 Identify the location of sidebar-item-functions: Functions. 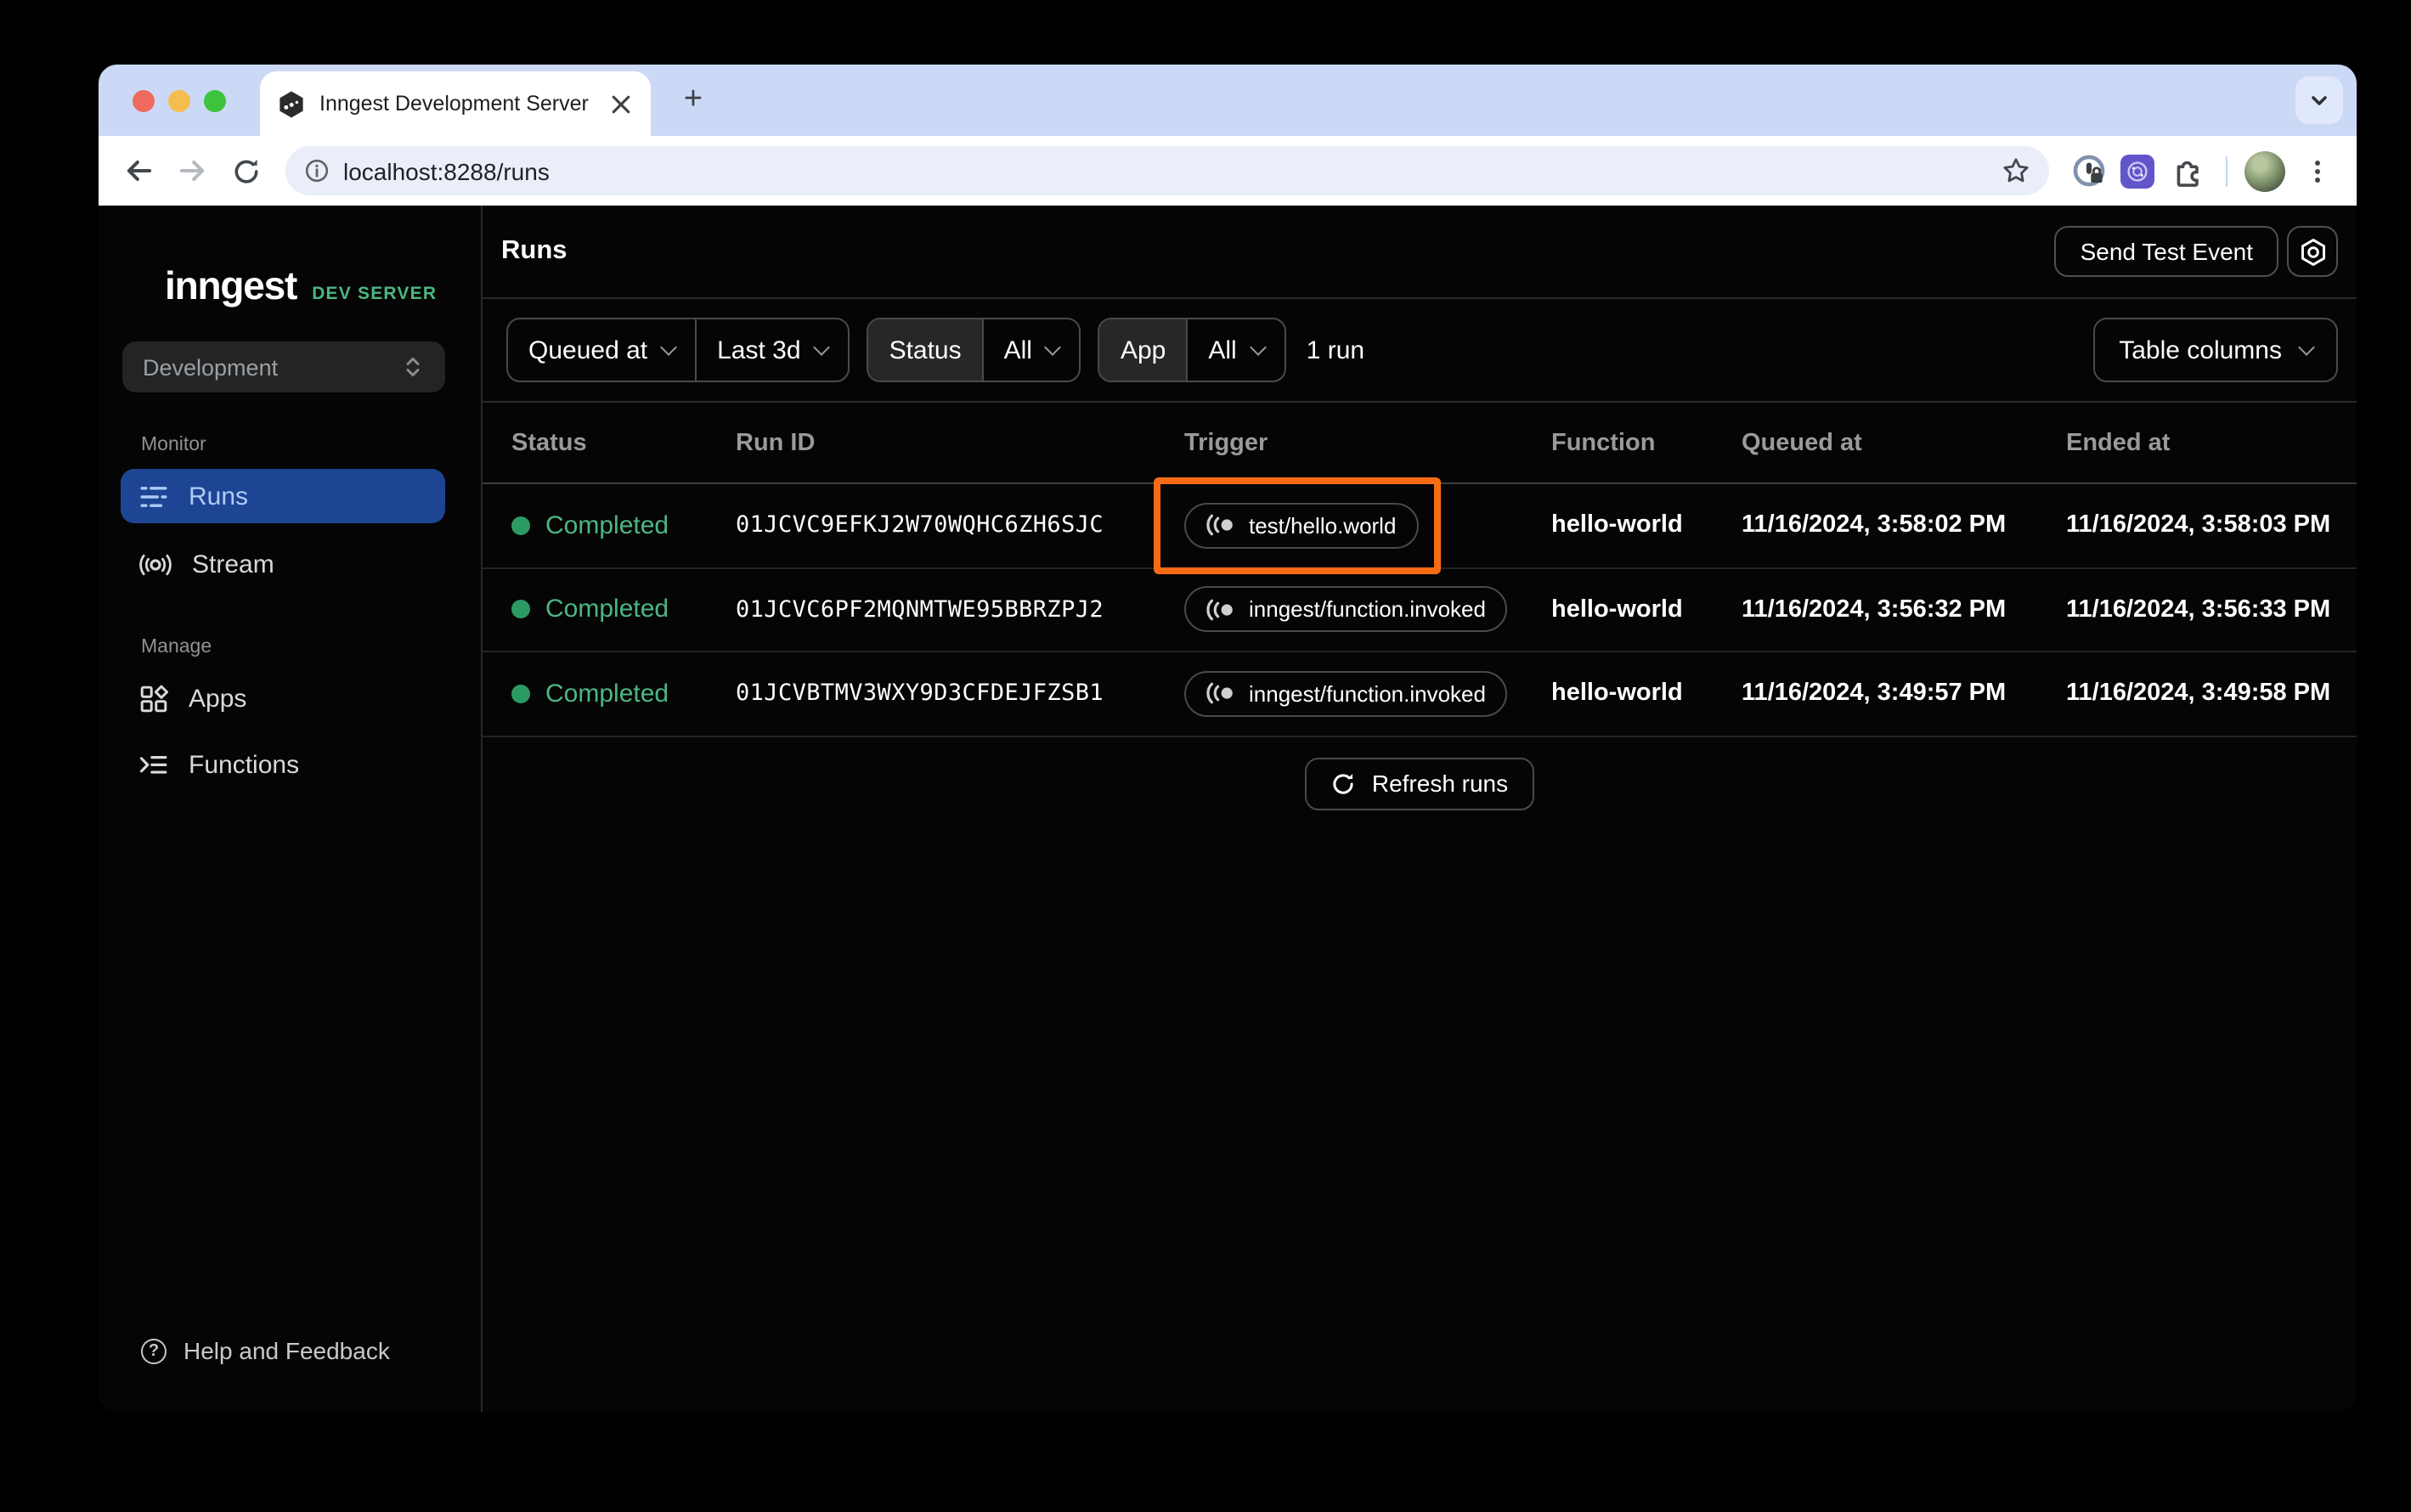
(283, 764).